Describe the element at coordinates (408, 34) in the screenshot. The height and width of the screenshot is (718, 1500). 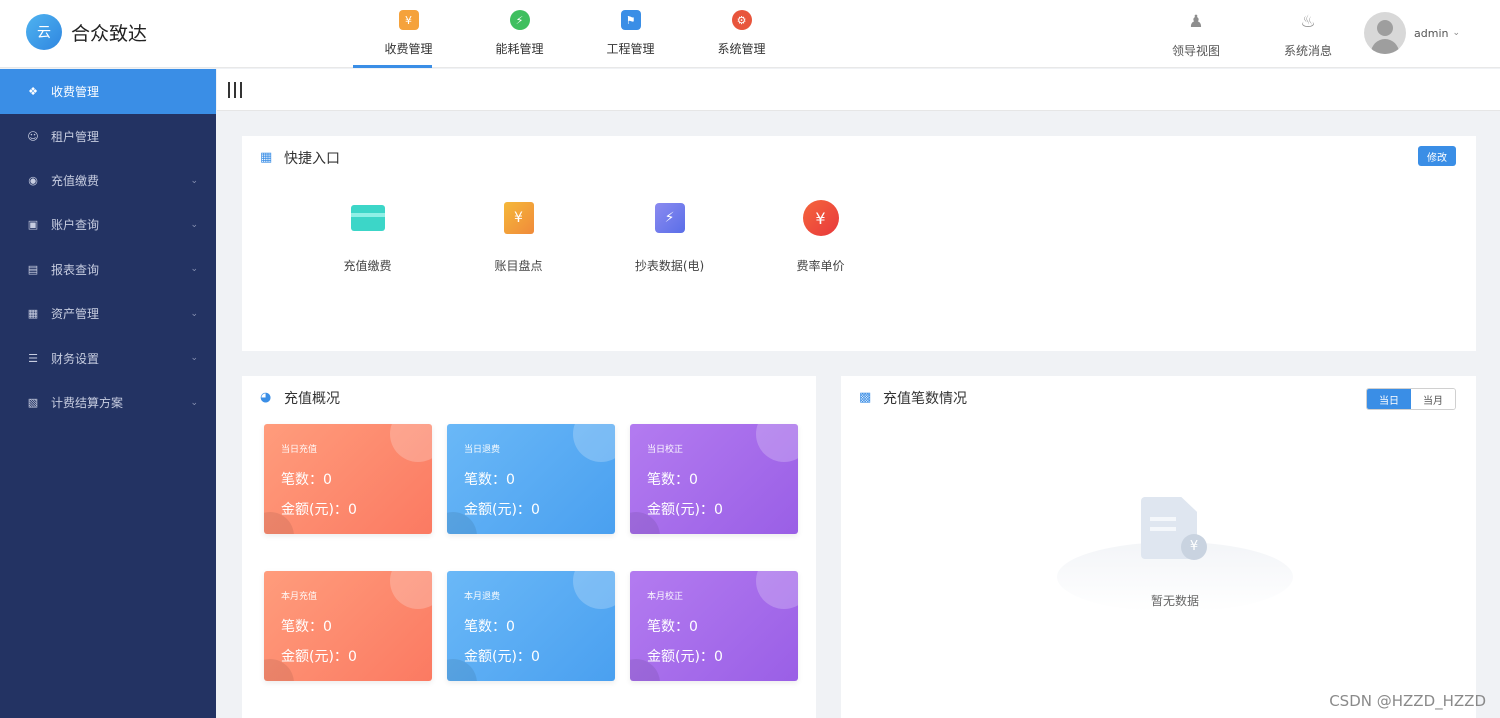
I see `topnav-fee-management: ¥ 收费管理` at that location.